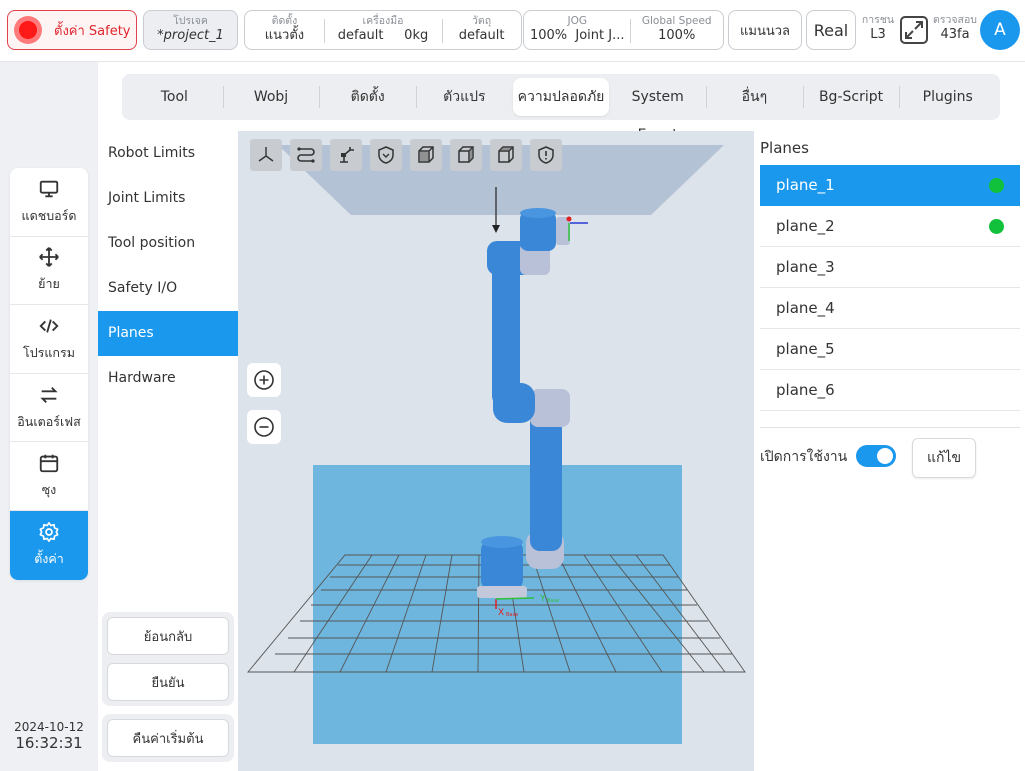  I want to click on view-side-button, so click(466, 155).